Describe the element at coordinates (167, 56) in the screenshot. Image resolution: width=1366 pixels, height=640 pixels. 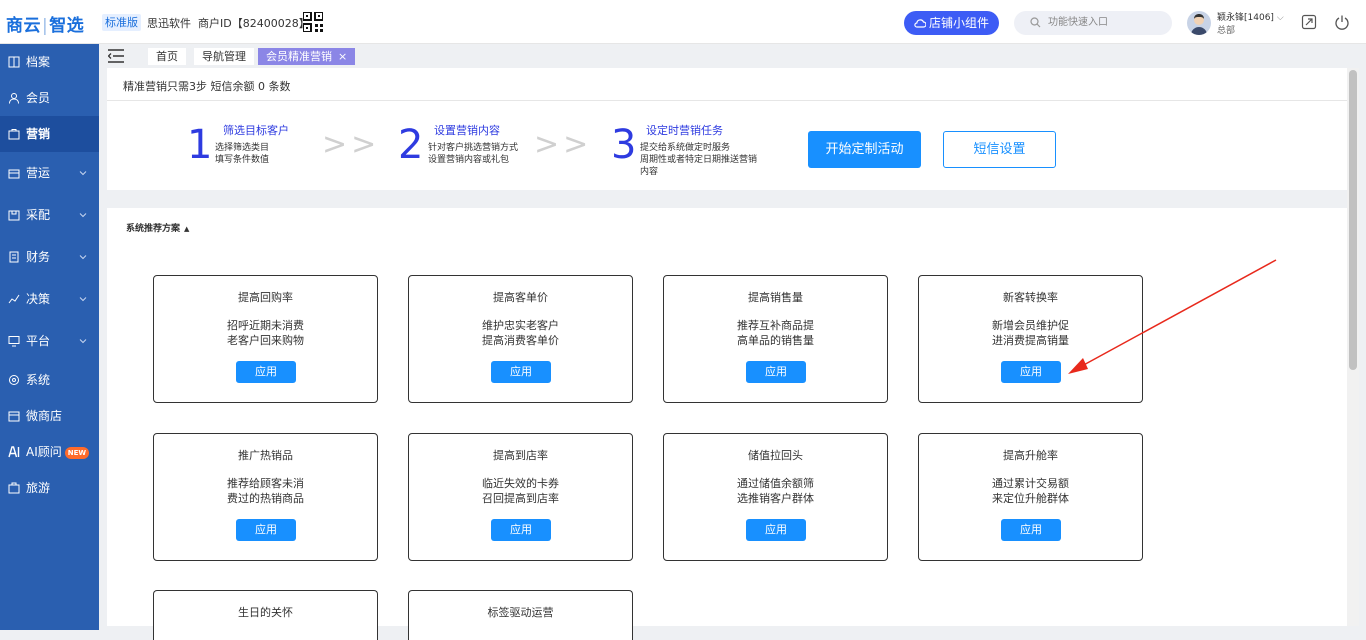
I see `tab-home: 首页` at that location.